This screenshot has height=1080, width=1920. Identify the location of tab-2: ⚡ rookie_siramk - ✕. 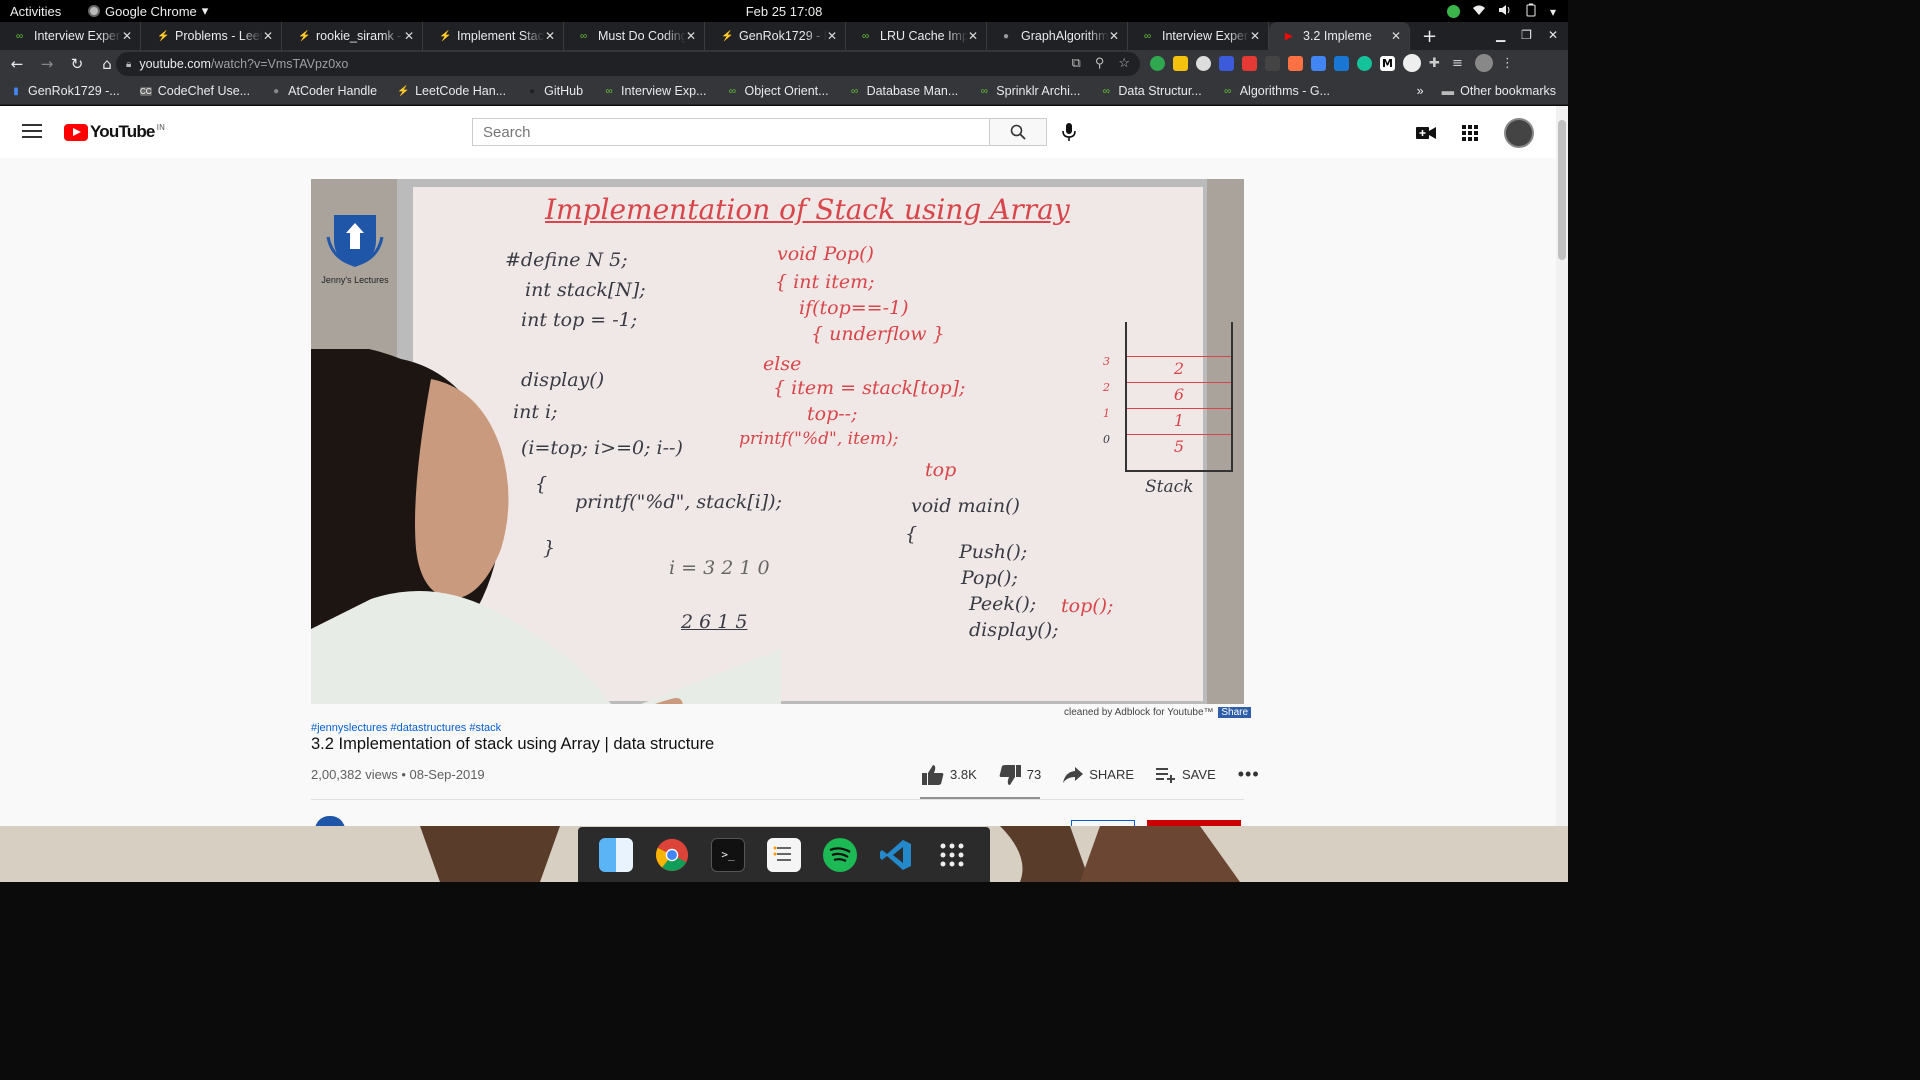
(352, 36).